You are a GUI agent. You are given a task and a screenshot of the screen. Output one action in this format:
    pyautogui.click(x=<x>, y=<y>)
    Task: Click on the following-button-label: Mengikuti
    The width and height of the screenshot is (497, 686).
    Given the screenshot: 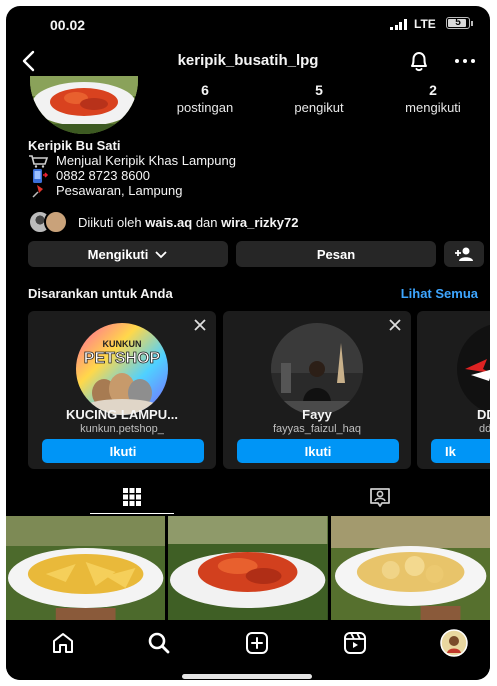 What is the action you would take?
    pyautogui.click(x=118, y=254)
    